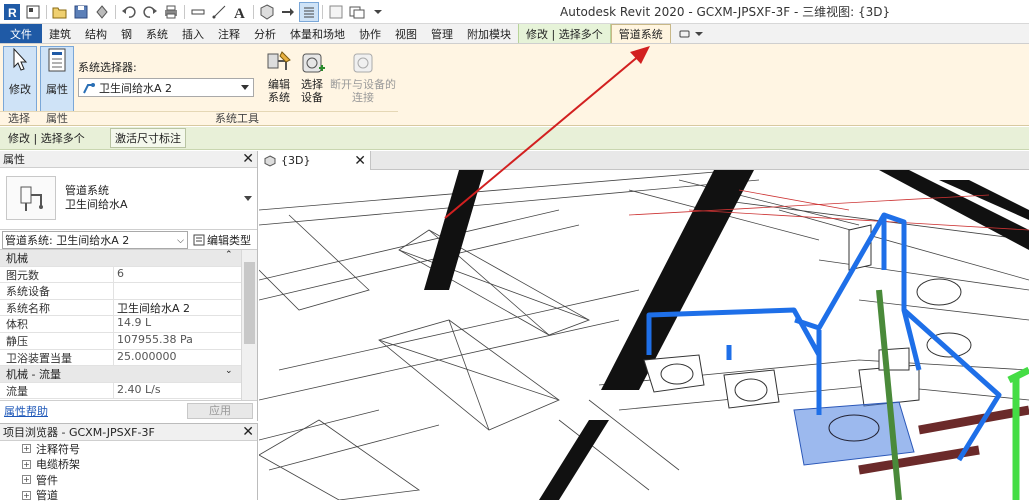 This screenshot has height=503, width=1029. What do you see at coordinates (12, 12) in the screenshot?
I see `revit-logo-icon: R` at bounding box center [12, 12].